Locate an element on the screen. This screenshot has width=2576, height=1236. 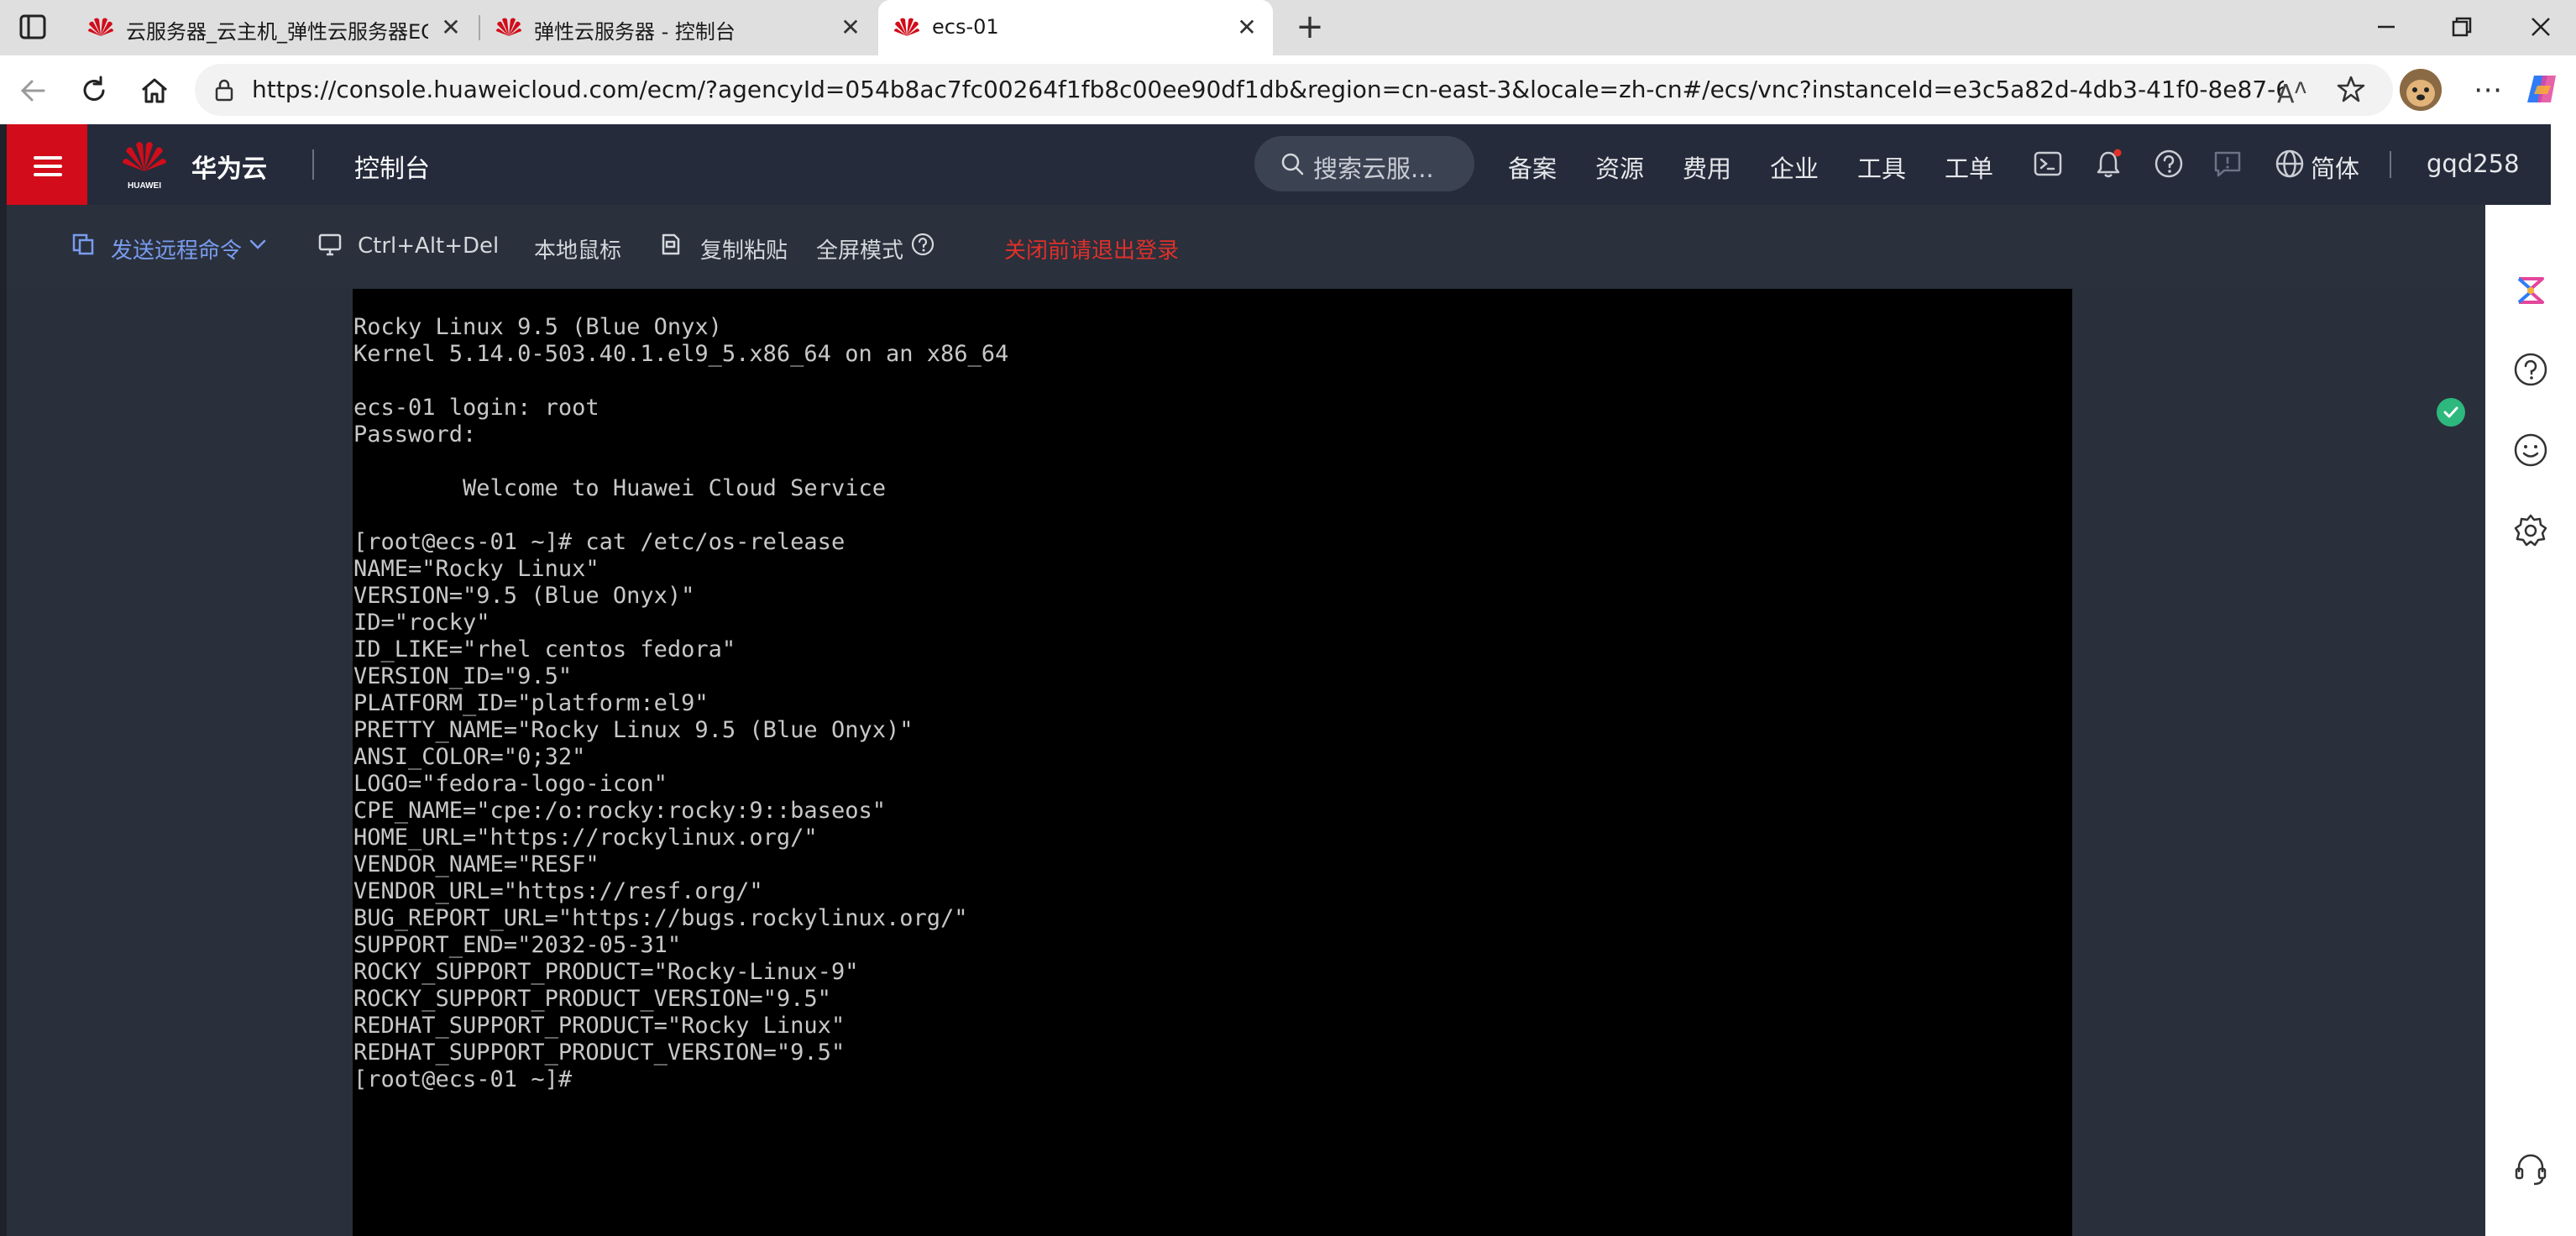
profile-avatar is located at coordinates (2421, 90).